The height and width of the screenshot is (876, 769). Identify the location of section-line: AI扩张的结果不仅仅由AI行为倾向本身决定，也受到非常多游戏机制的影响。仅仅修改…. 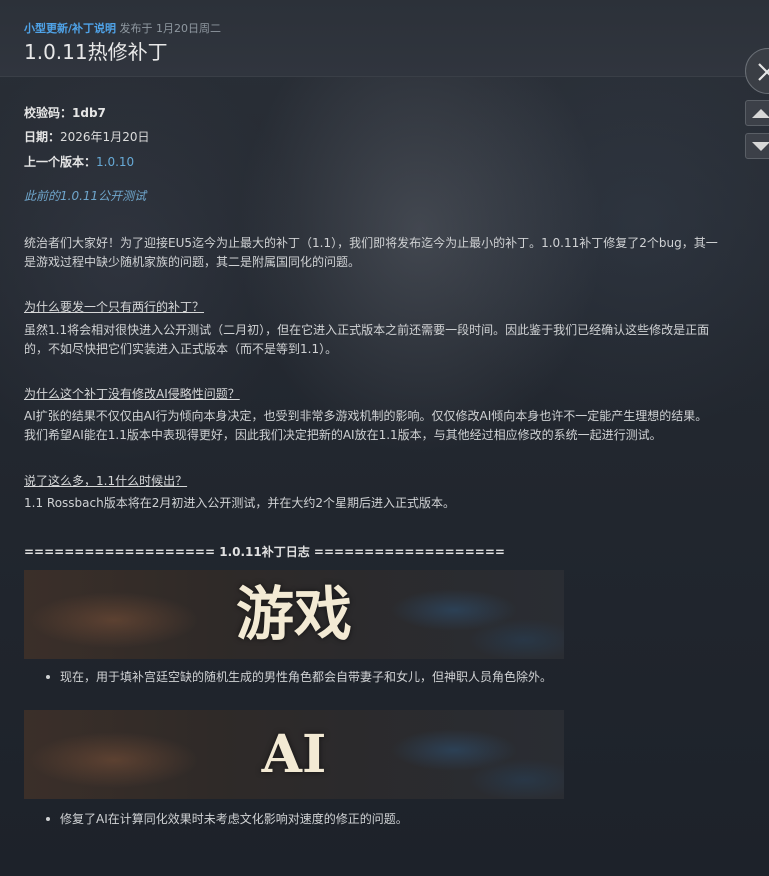
(366, 416).